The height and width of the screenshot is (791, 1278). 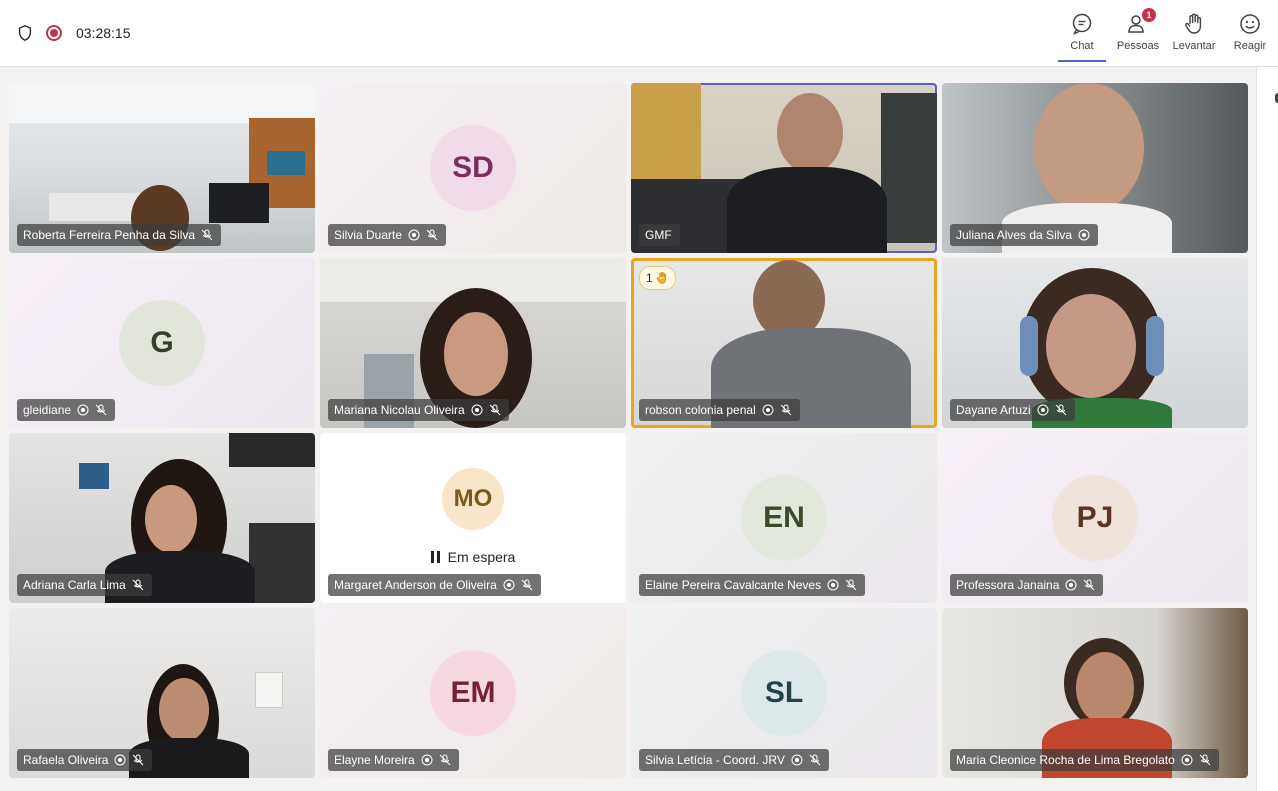 What do you see at coordinates (374, 760) in the screenshot?
I see `participant-name: Elayne Moreira` at bounding box center [374, 760].